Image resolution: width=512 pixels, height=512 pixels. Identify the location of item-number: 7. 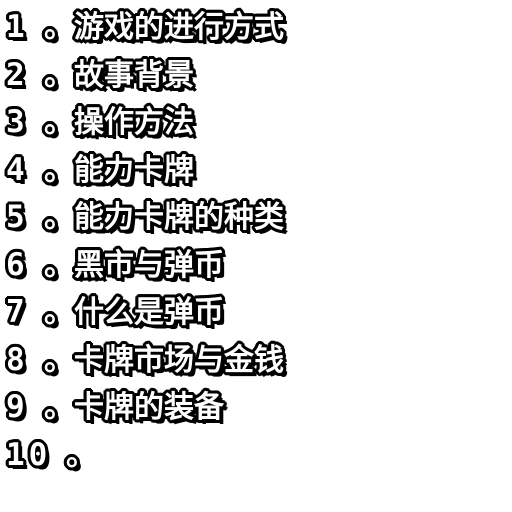
(15, 312).